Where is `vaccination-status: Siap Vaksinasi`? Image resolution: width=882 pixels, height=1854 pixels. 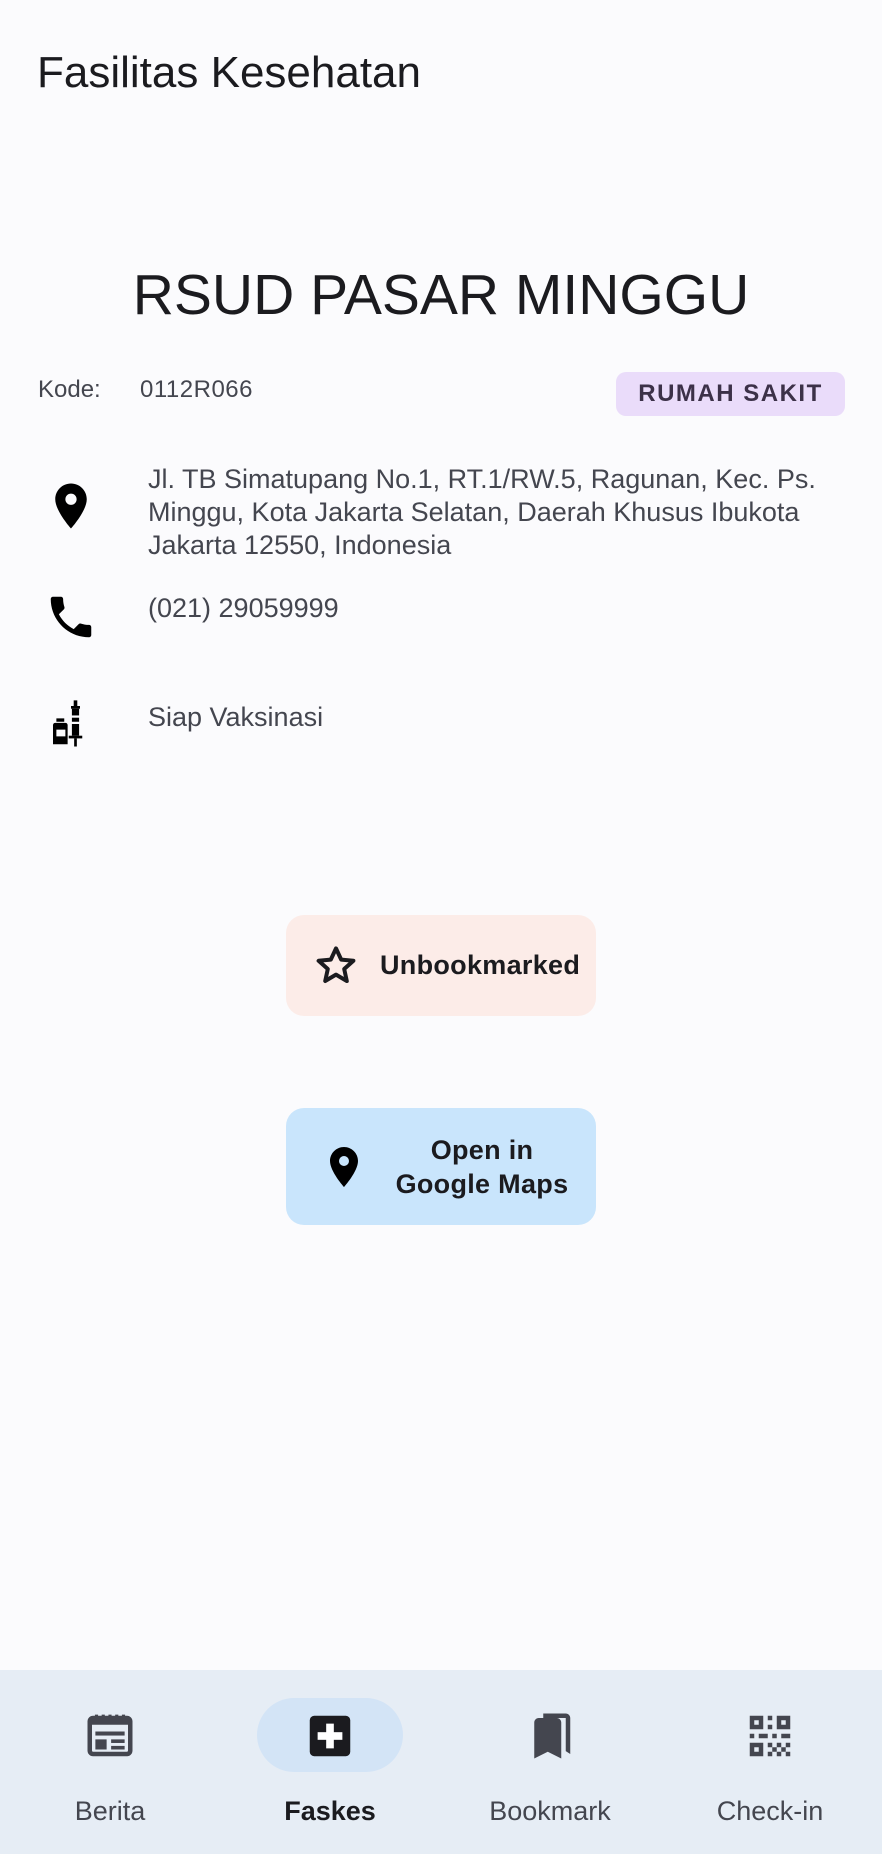 vaccination-status: Siap Vaksinasi is located at coordinates (236, 717).